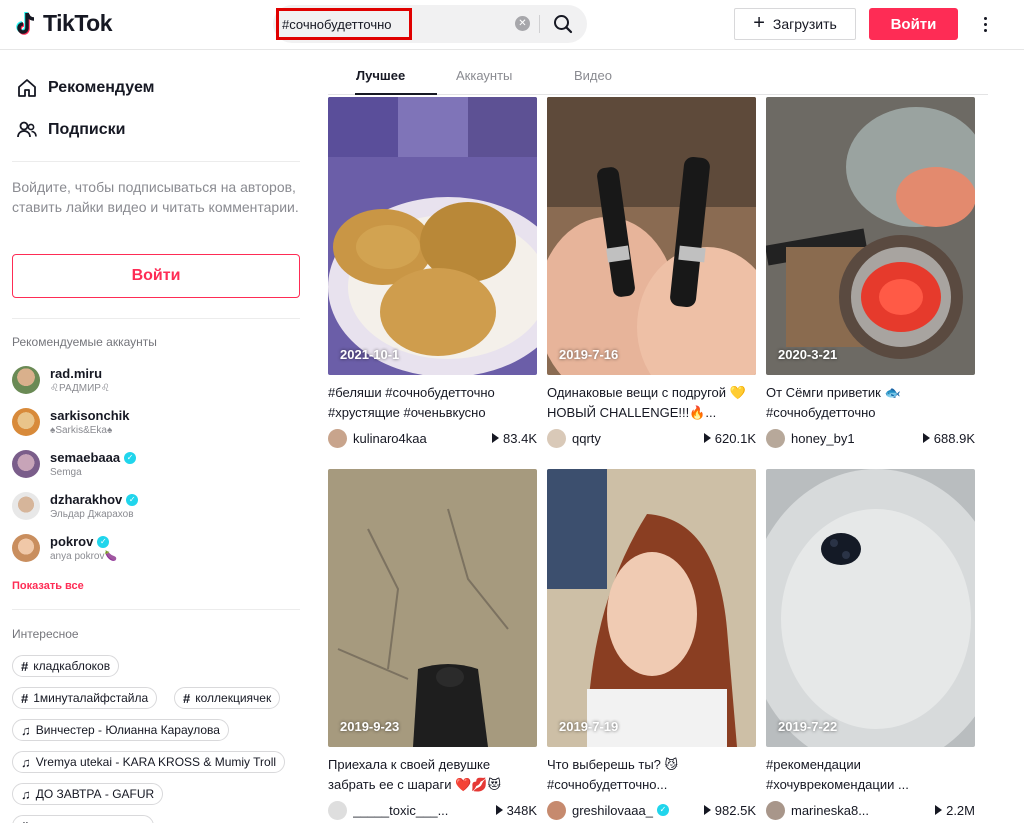  What do you see at coordinates (120, 730) in the screenshot?
I see `music-chip: ♫ Винчестер - Юлианна Караулова` at bounding box center [120, 730].